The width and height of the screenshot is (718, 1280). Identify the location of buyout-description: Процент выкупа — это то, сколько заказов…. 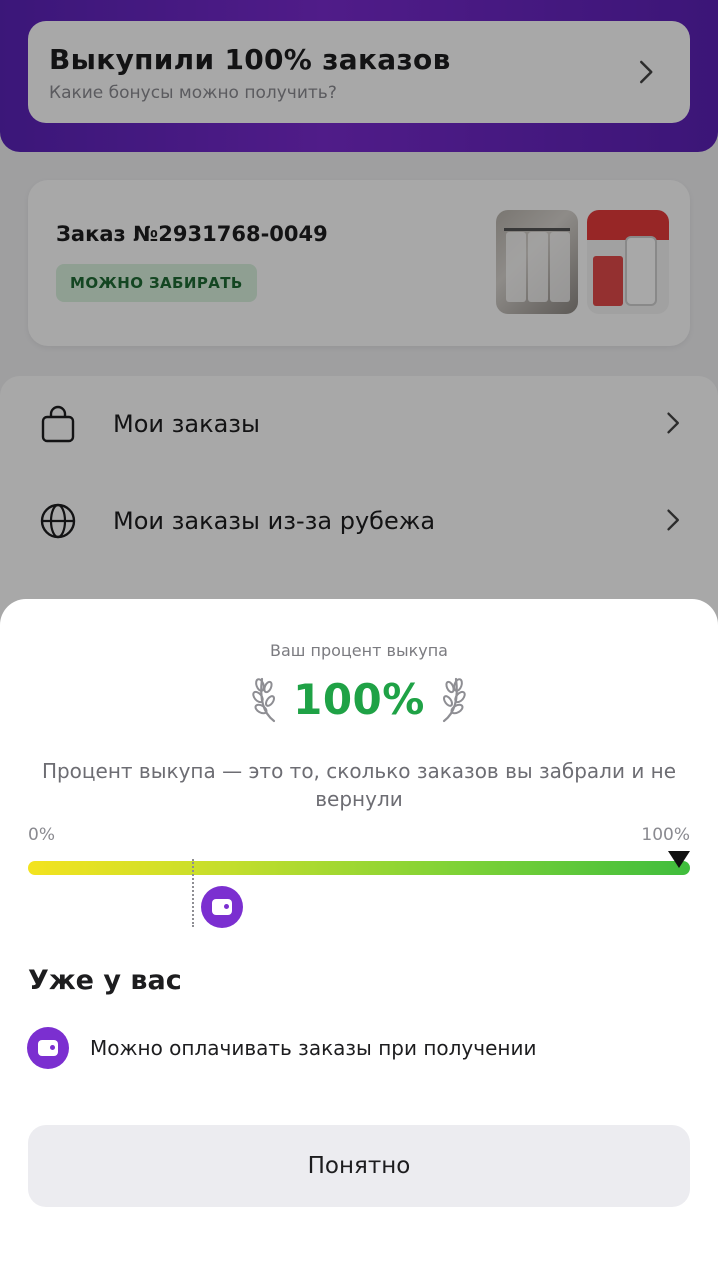
(359, 785).